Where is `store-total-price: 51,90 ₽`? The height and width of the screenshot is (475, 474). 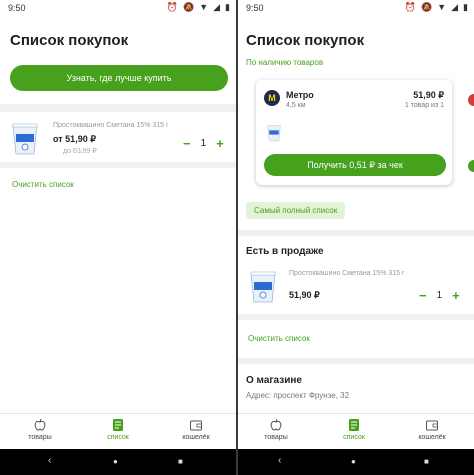 store-total-price: 51,90 ₽ is located at coordinates (428, 95).